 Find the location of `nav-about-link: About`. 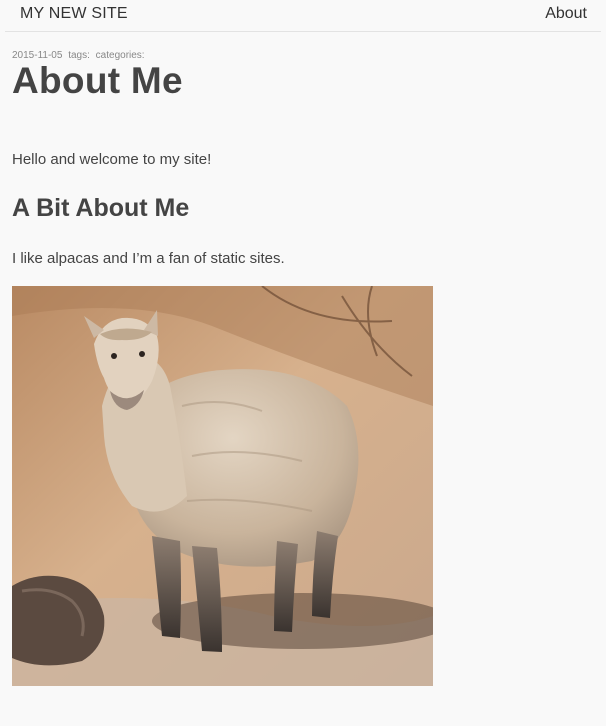

nav-about-link: About is located at coordinates (566, 14).